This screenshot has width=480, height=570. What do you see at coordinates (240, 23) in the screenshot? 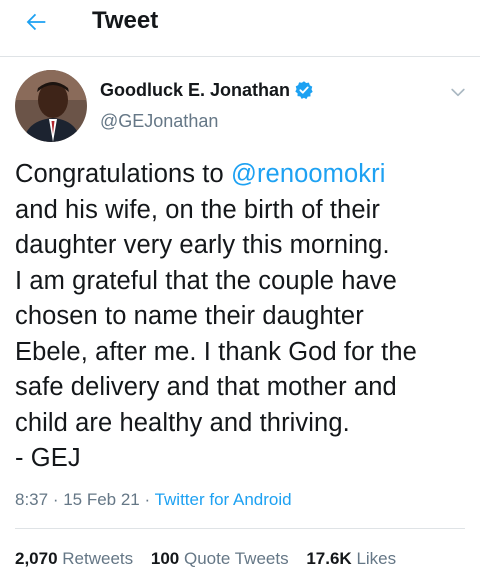
I see `top-bar: Tweet` at bounding box center [240, 23].